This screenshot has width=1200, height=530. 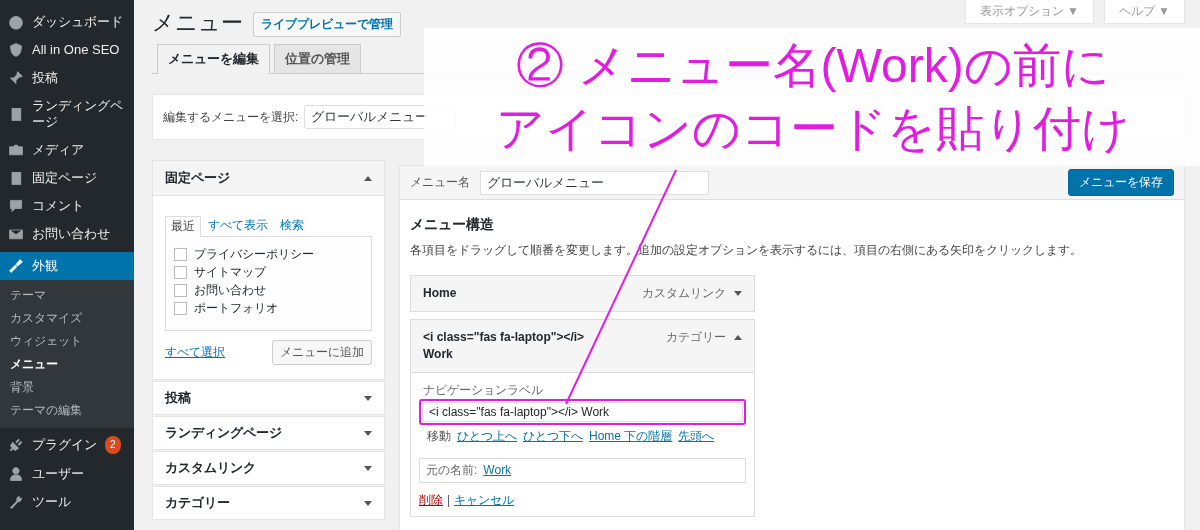 I want to click on sidebar-item: お問い合わせ, so click(x=67, y=234).